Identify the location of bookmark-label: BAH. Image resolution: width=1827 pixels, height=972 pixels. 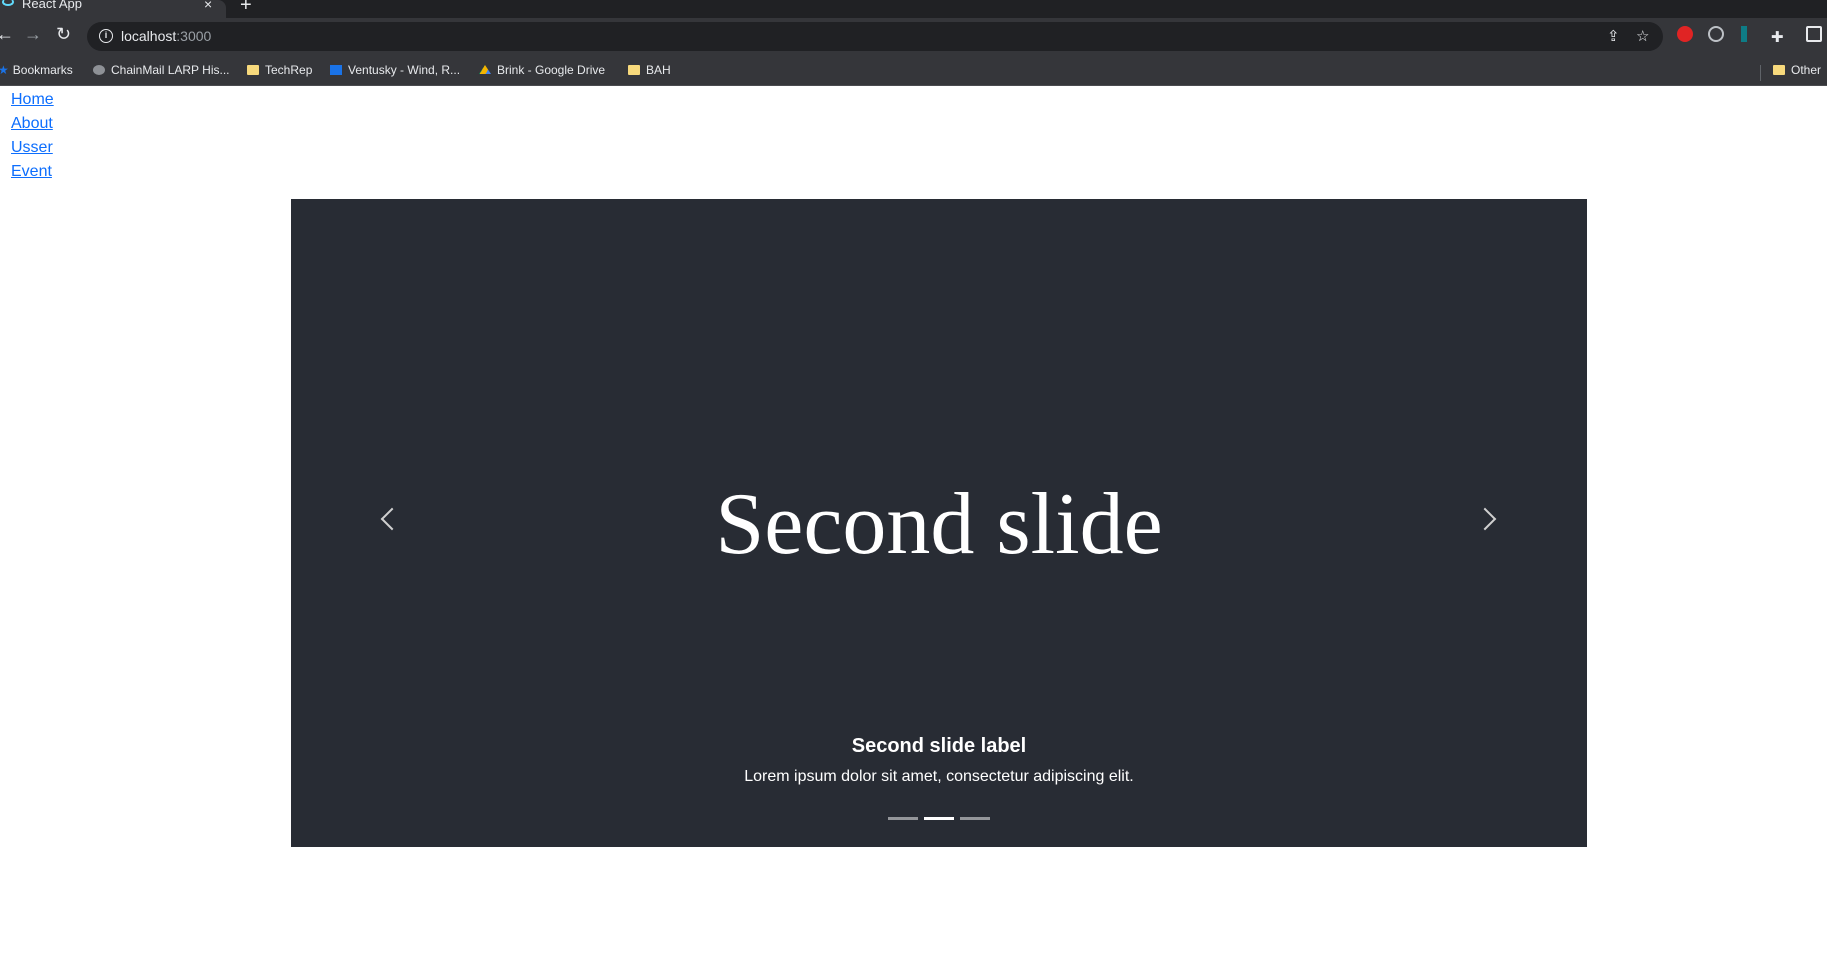
(658, 70).